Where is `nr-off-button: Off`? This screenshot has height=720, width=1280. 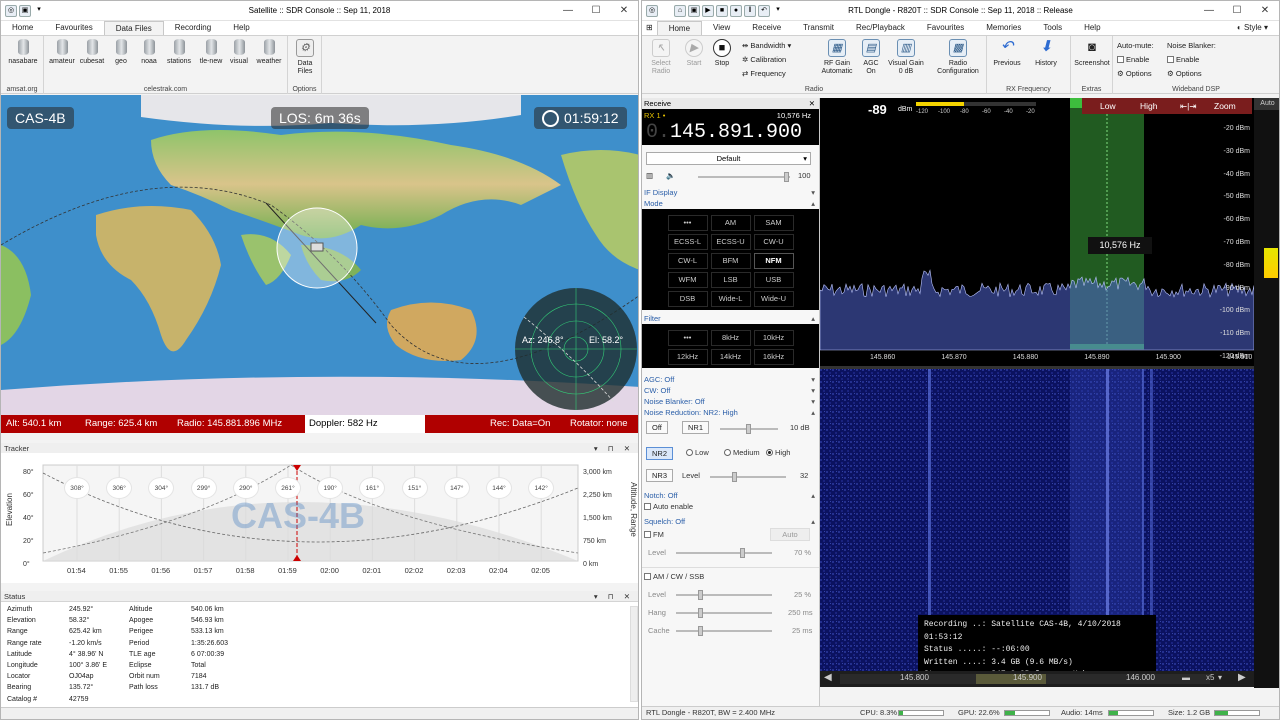 nr-off-button: Off is located at coordinates (657, 427).